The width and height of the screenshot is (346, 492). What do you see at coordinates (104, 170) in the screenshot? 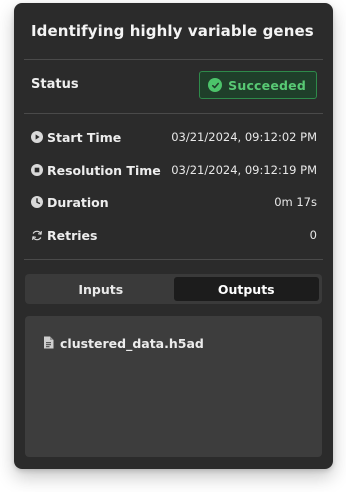
I see `detail-label: Resolution Time` at bounding box center [104, 170].